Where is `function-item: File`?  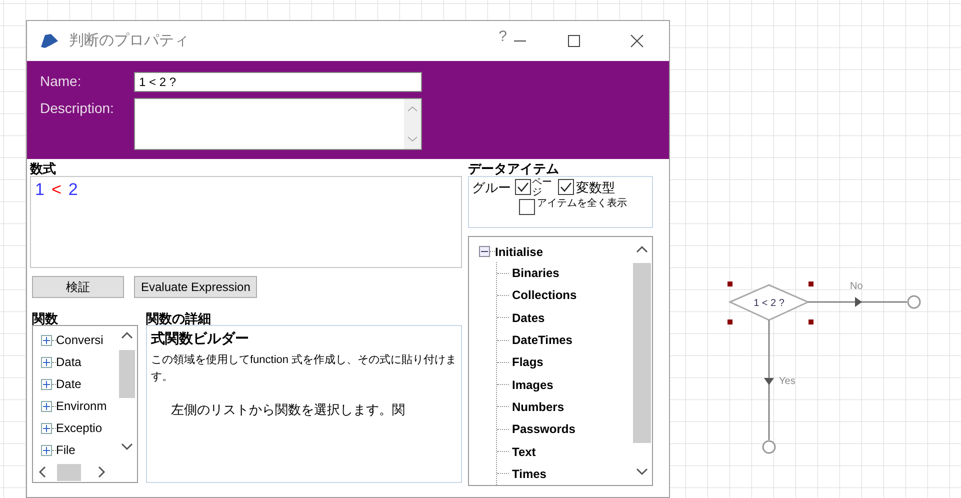 function-item: File is located at coordinates (66, 450).